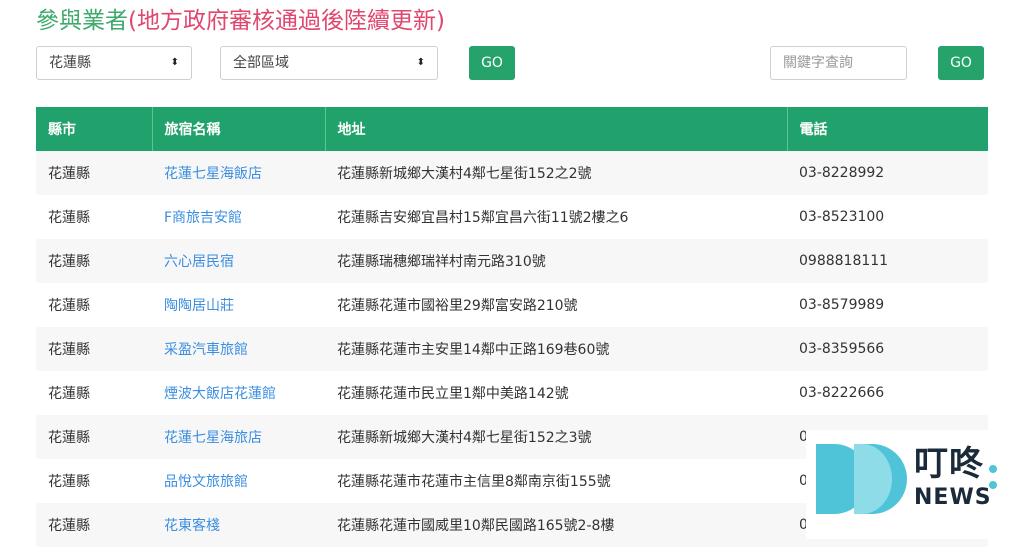  Describe the element at coordinates (286, 21) in the screenshot. I see `page-title-note: (地方政府審核通過後陸續更新)` at that location.